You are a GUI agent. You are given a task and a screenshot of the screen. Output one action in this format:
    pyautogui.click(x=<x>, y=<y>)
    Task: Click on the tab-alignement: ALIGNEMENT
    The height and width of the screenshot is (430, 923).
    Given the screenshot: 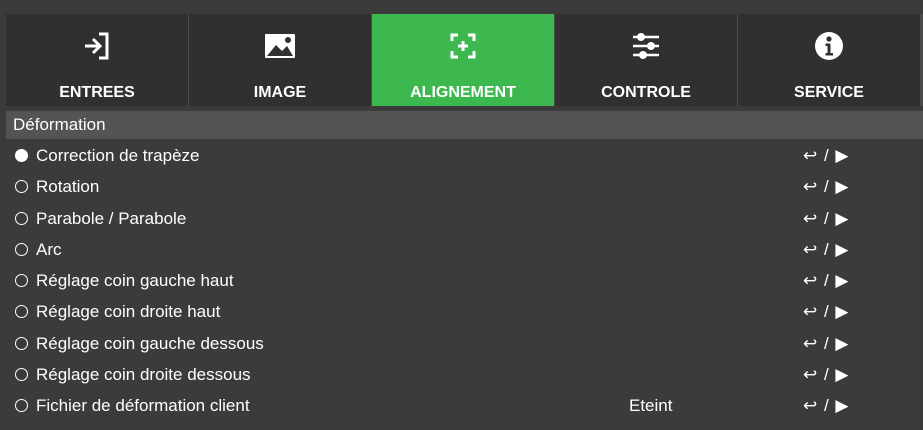 What is the action you would take?
    pyautogui.click(x=463, y=60)
    